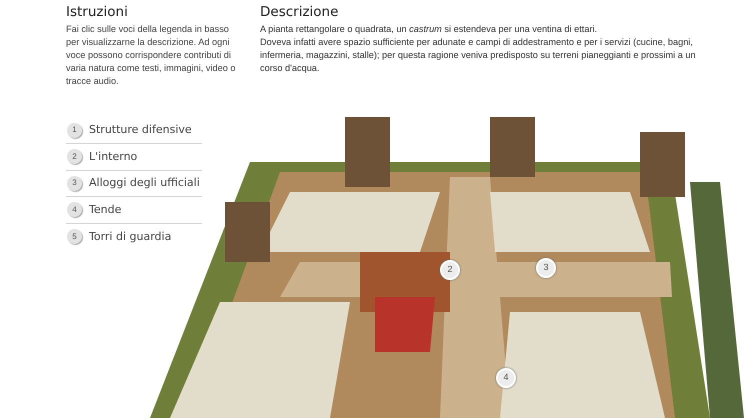 The height and width of the screenshot is (418, 744). What do you see at coordinates (134, 157) in the screenshot?
I see `legend-item: 2 L'interno` at bounding box center [134, 157].